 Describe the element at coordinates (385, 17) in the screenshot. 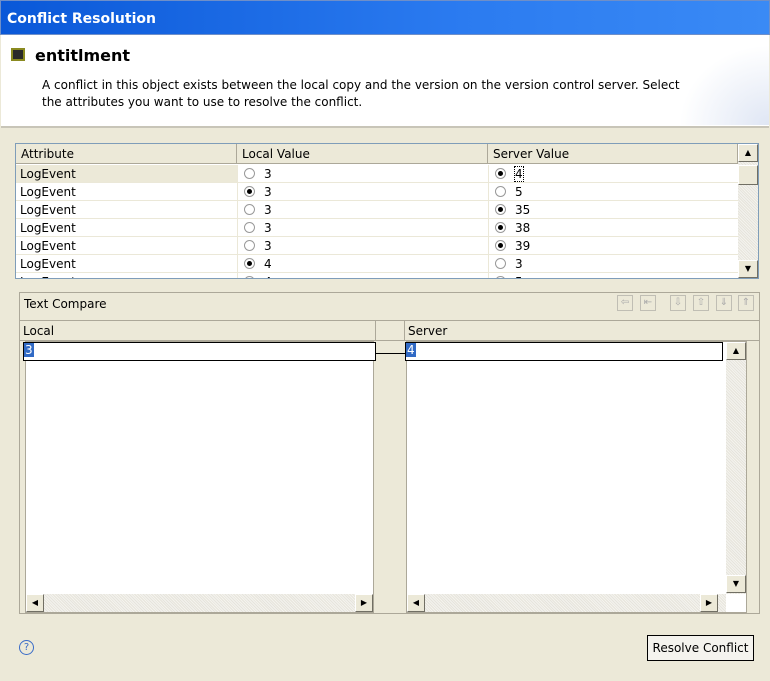

I see `title-bar: Conflict Resolution` at that location.